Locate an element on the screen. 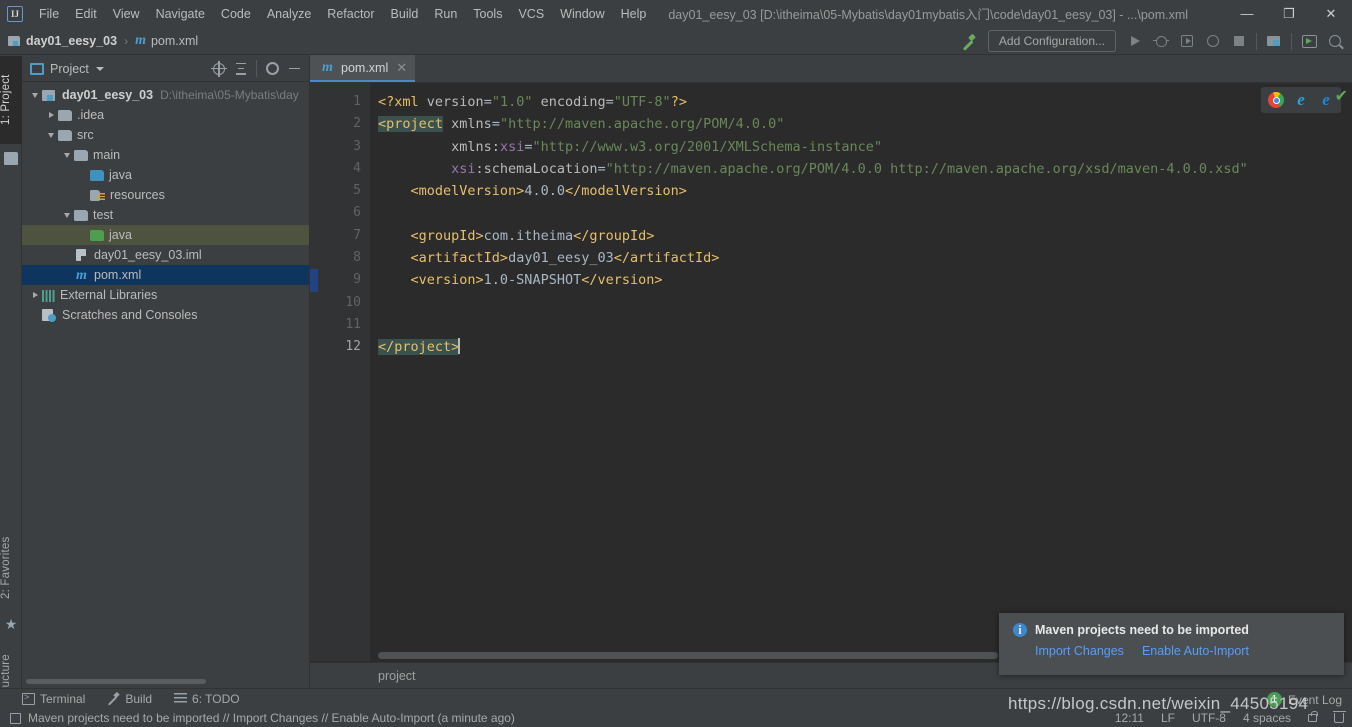 The image size is (1352, 727). search-everywhere-icon is located at coordinates (1335, 41).